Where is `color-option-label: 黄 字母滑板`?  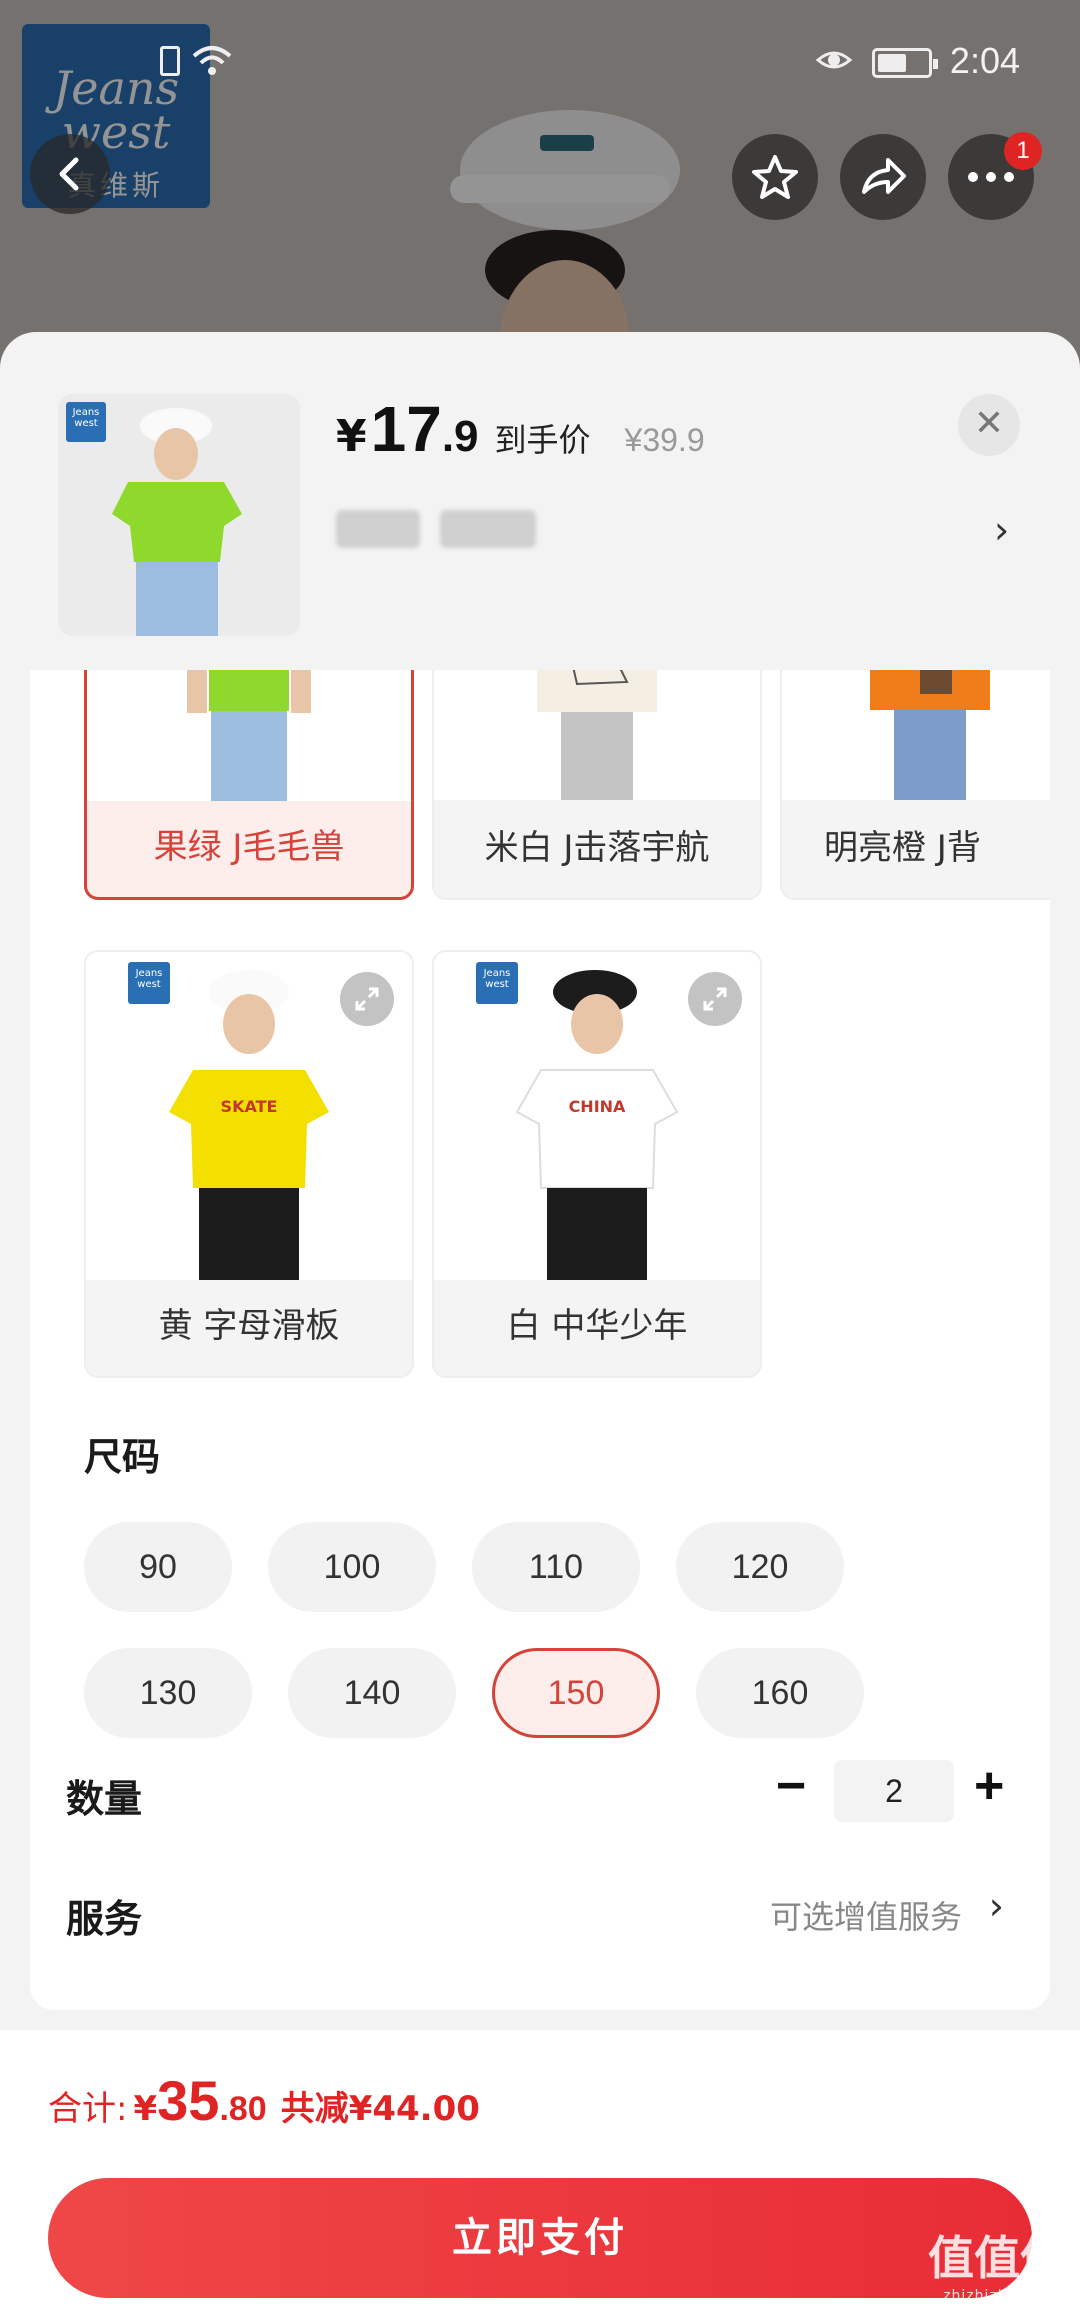
color-option-label: 黄 字母滑板 is located at coordinates (249, 1326).